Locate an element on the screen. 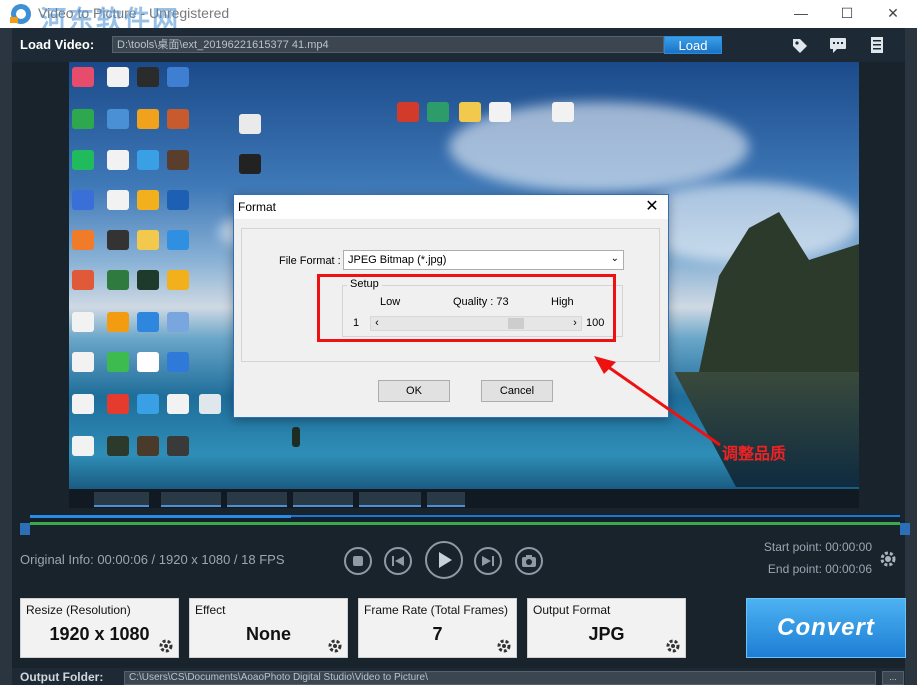  minimize-button: — is located at coordinates (801, 14).